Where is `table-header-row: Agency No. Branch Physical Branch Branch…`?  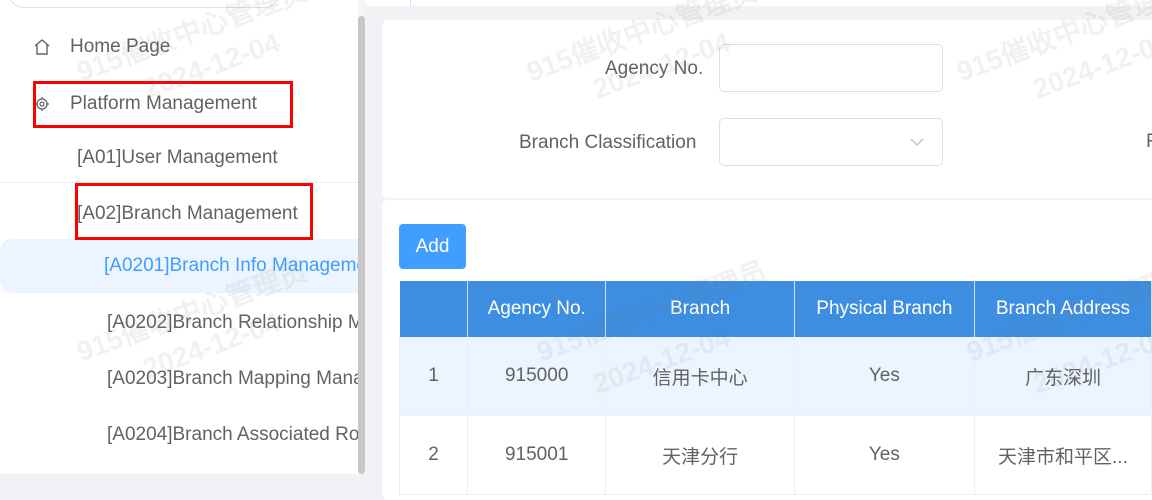 table-header-row: Agency No. Branch Physical Branch Branch… is located at coordinates (775, 309).